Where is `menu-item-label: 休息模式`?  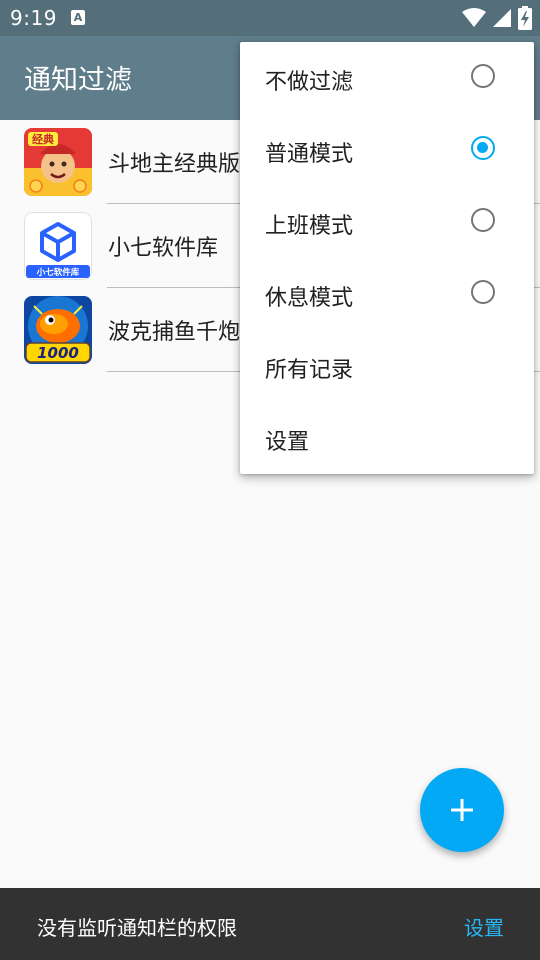
menu-item-label: 休息模式 is located at coordinates (309, 298).